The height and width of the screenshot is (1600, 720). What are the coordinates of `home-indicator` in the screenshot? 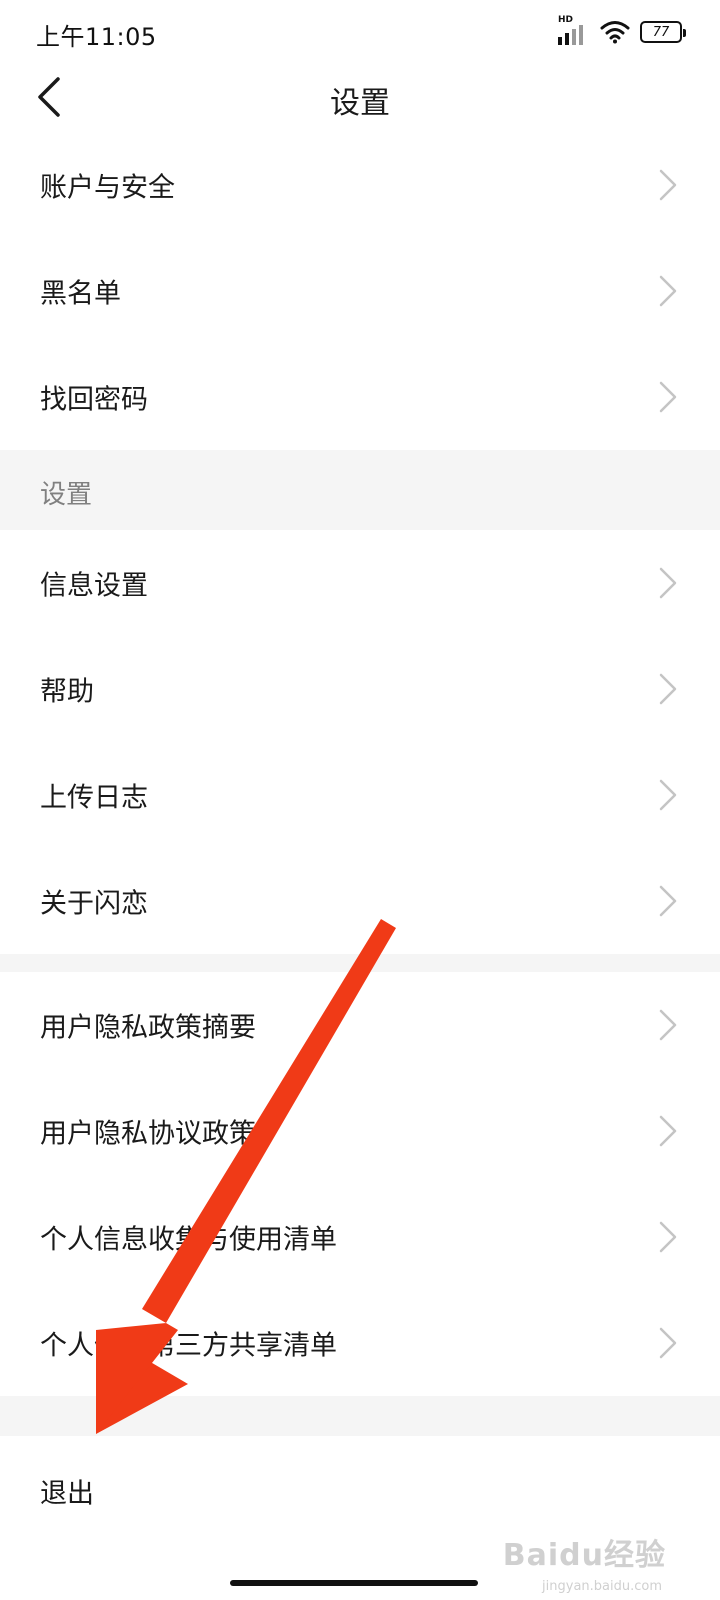 It's located at (354, 1583).